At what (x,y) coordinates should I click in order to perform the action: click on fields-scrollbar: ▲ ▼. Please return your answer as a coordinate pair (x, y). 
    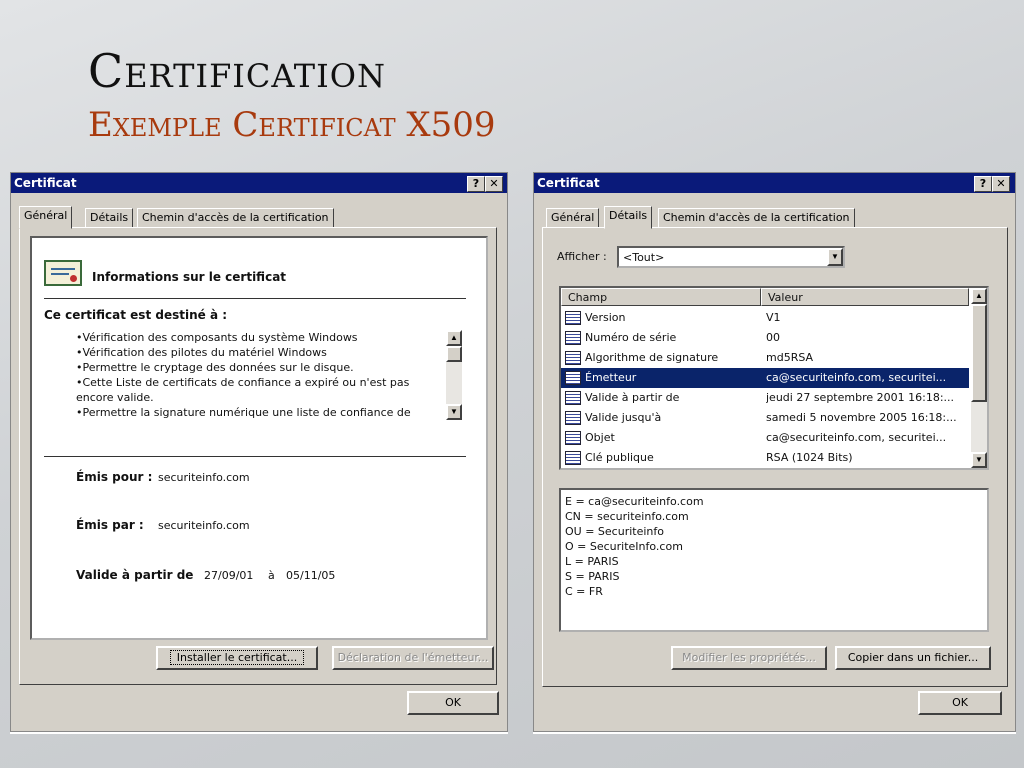
    Looking at the image, I should click on (979, 378).